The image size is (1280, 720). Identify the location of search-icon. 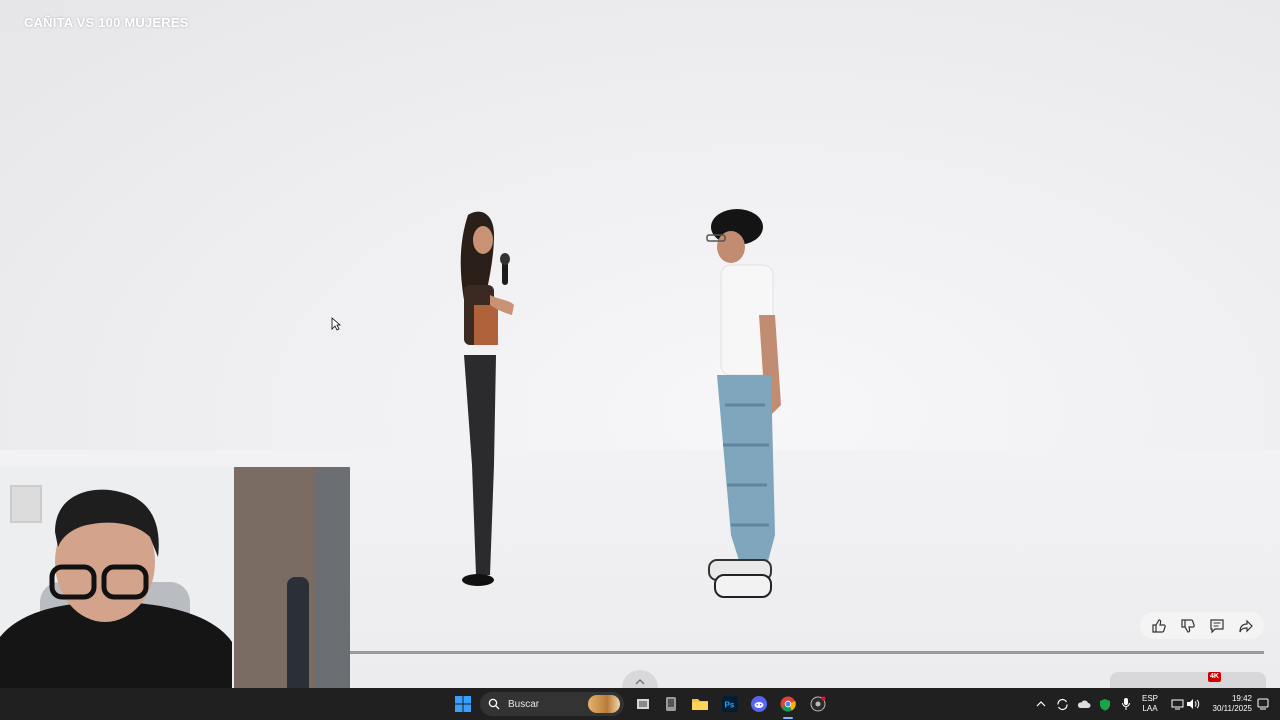
(494, 704).